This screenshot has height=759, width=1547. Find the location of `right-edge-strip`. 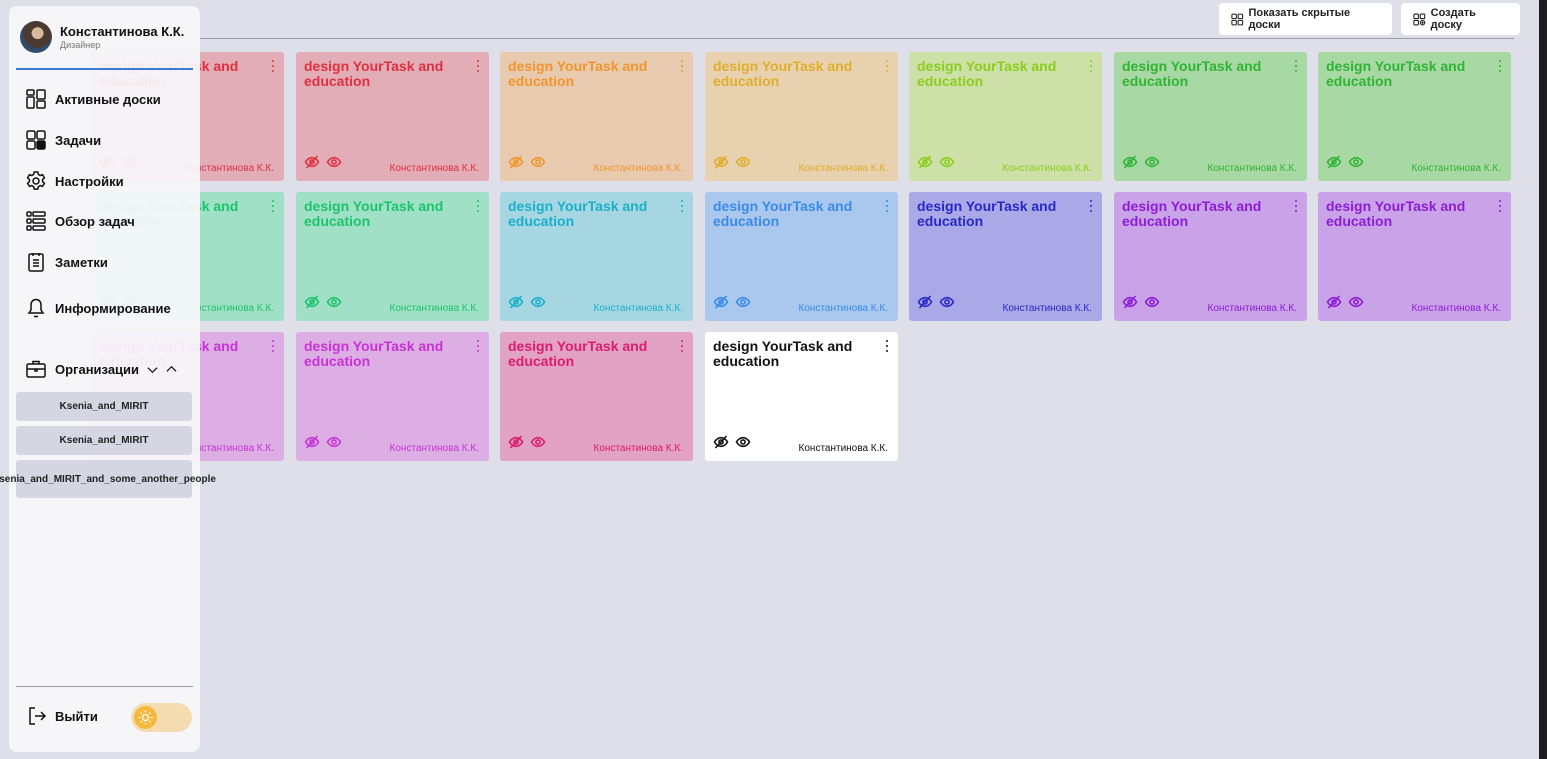

right-edge-strip is located at coordinates (1543, 379).